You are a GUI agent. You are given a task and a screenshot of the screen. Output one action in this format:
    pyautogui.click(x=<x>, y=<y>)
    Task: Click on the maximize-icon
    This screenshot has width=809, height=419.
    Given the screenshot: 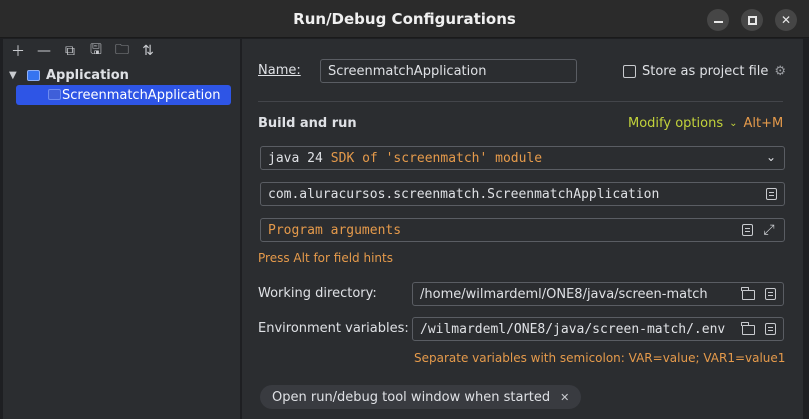 What is the action you would take?
    pyautogui.click(x=752, y=20)
    